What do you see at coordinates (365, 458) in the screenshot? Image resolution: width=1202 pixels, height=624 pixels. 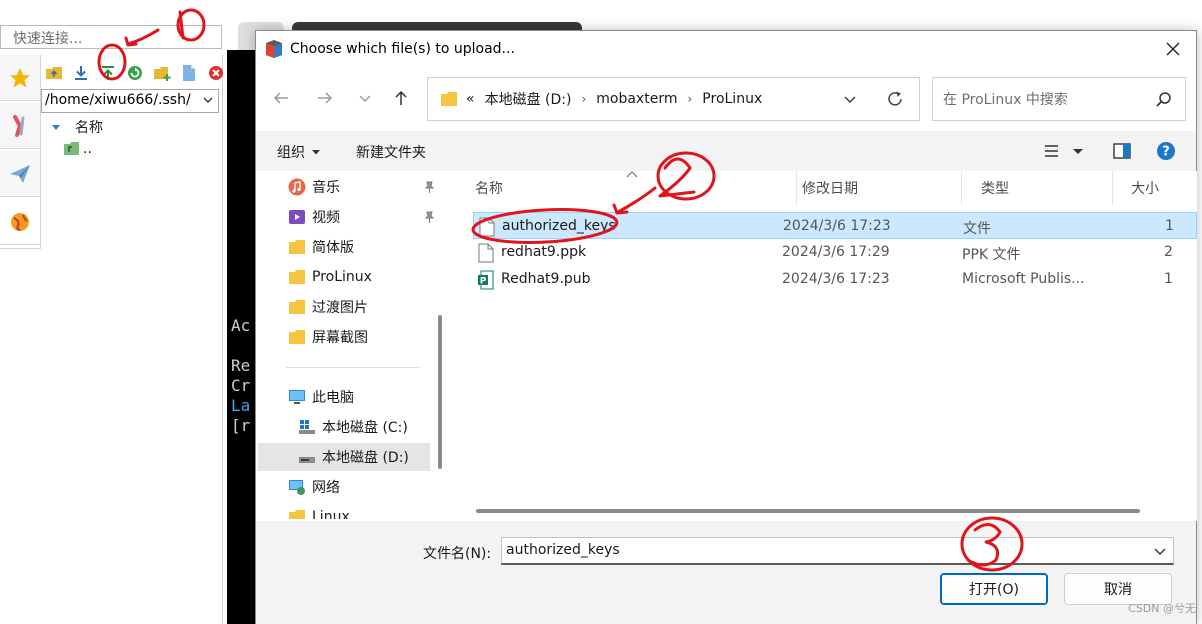 I see `nav-item-label: 本地磁盘 (D:)` at bounding box center [365, 458].